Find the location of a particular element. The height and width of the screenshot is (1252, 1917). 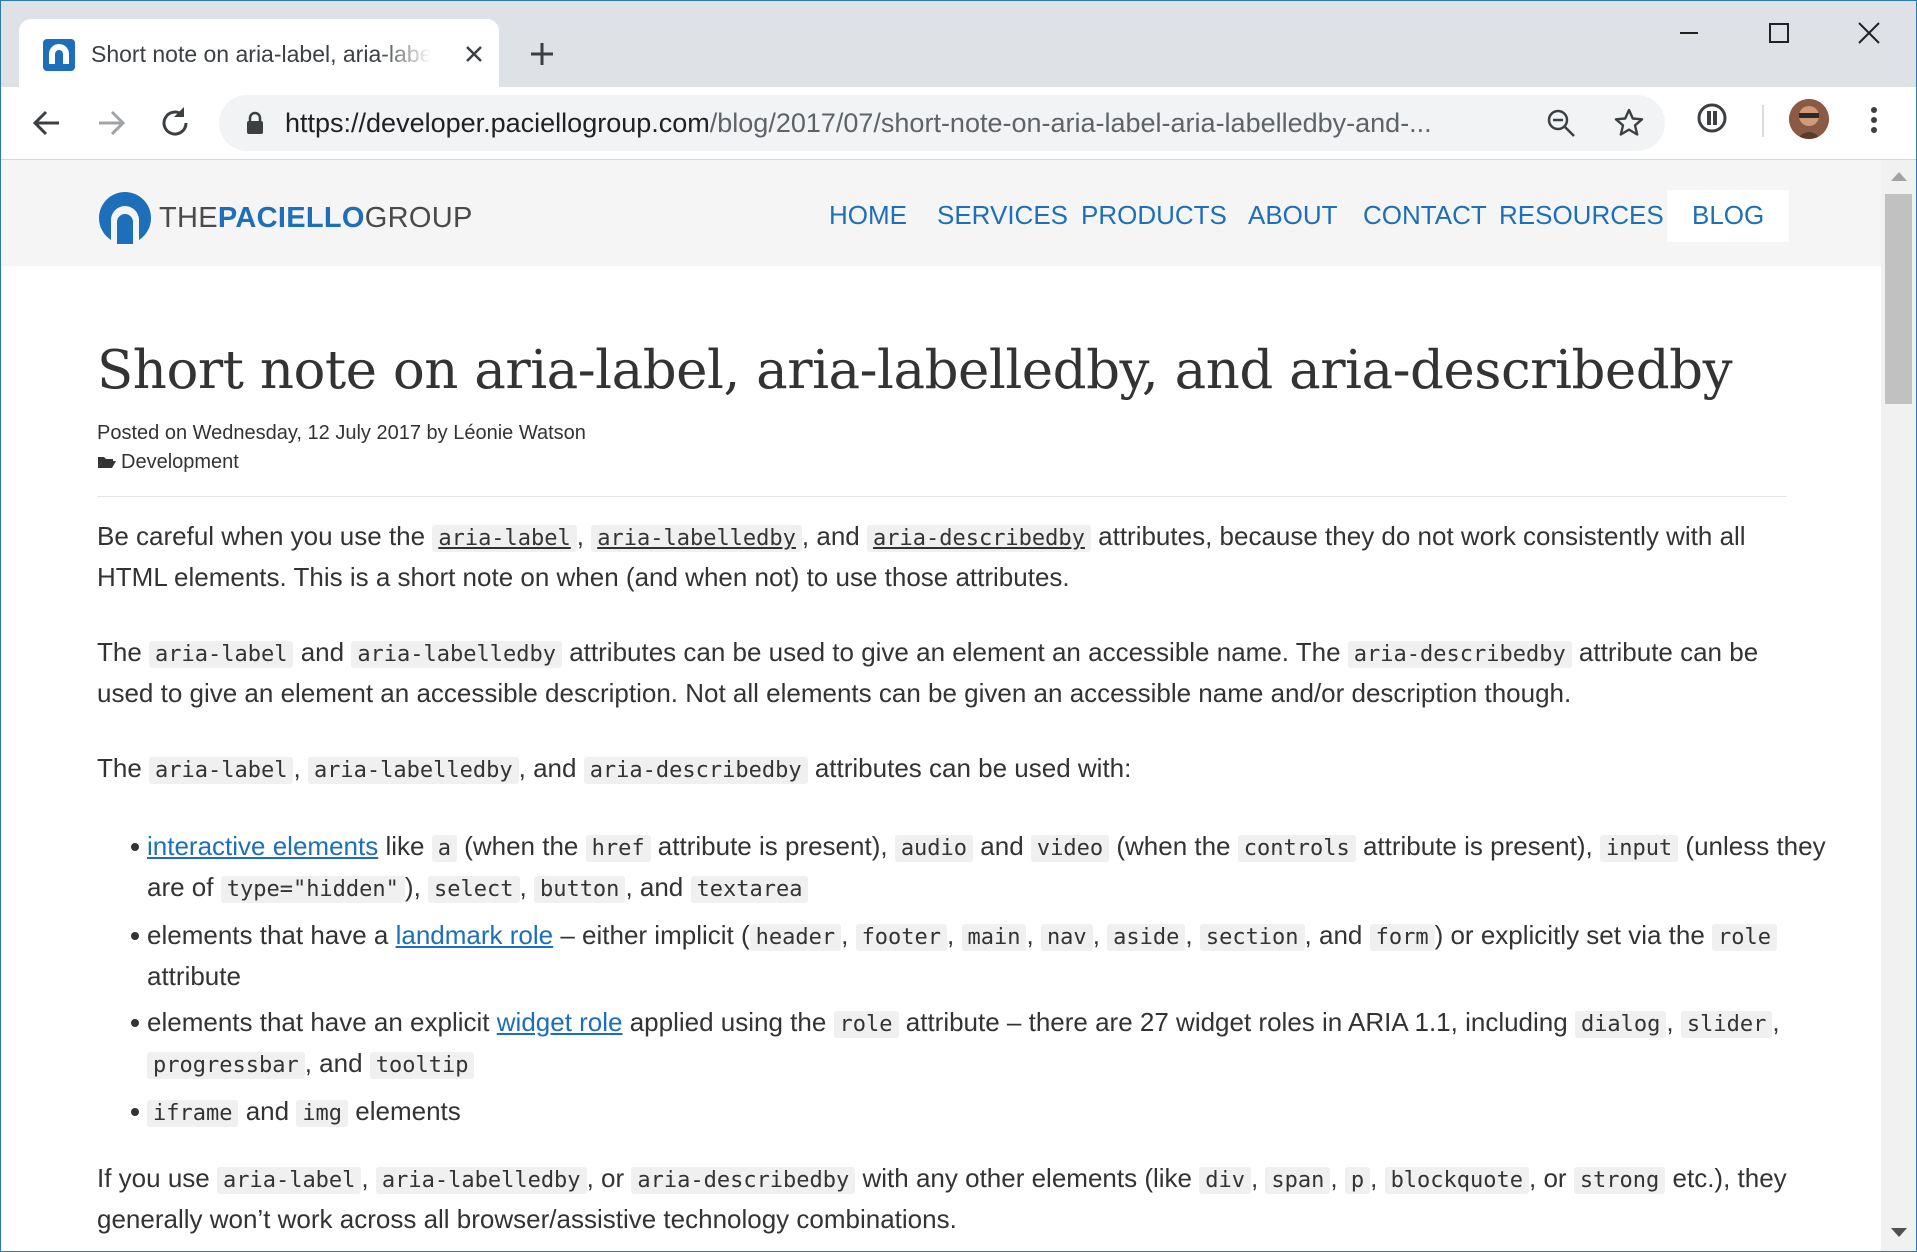

lock-icon is located at coordinates (255, 123).